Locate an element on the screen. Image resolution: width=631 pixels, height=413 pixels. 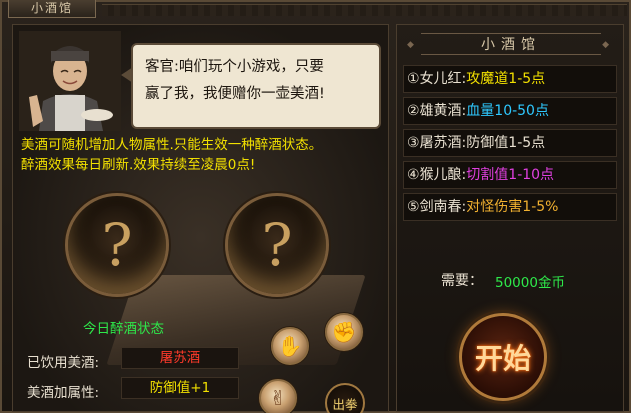
wine-row-5: ⑤剑南春:对怪伤害1-5% is located at coordinates (510, 207).